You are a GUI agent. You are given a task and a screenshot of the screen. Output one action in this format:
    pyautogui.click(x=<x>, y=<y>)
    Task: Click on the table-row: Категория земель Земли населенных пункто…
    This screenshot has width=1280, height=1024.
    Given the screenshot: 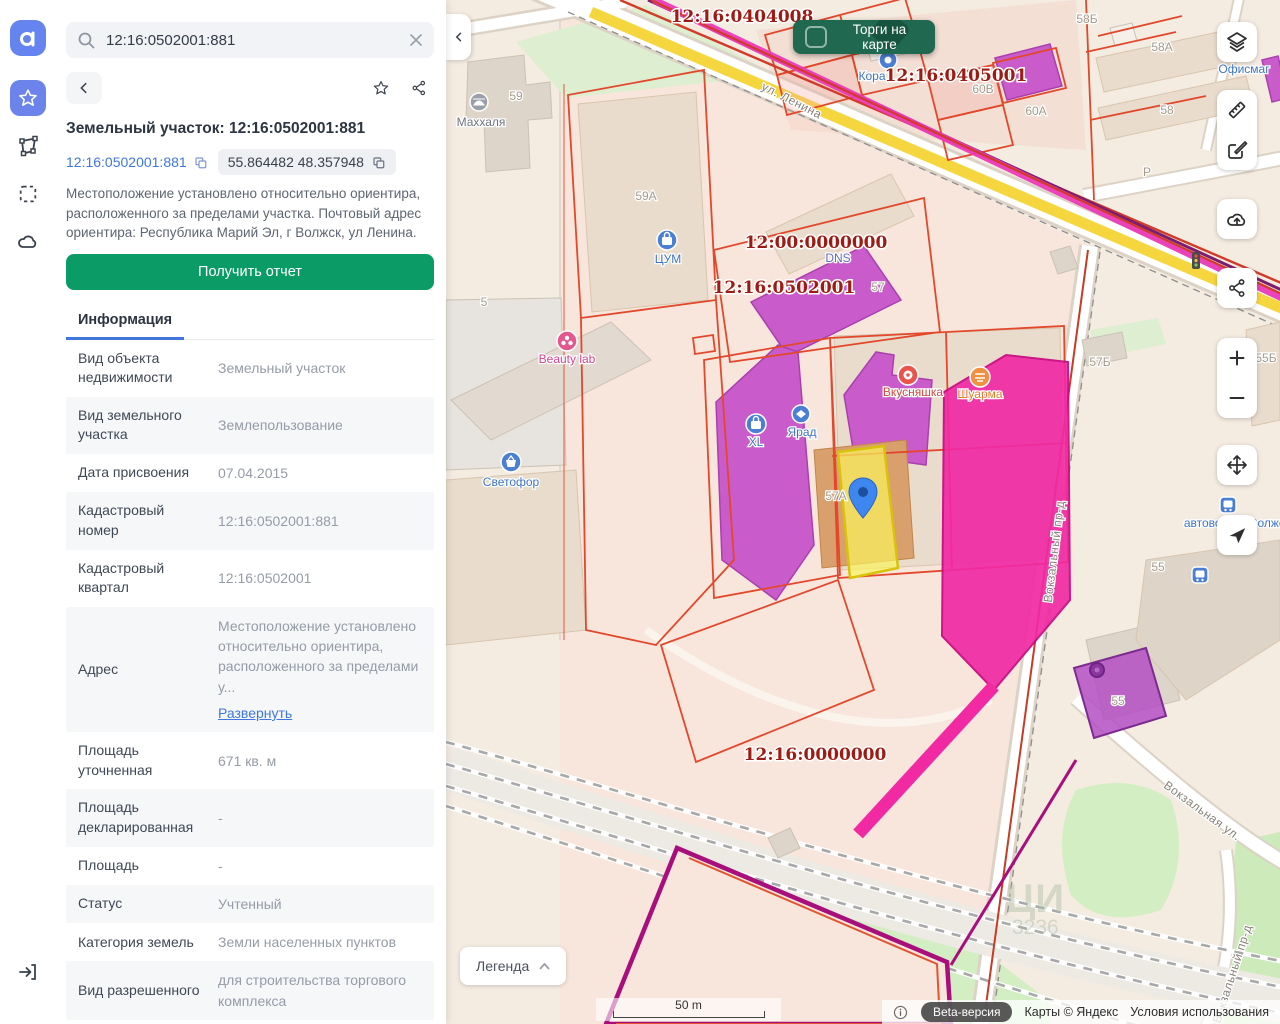 What is the action you would take?
    pyautogui.click(x=237, y=942)
    